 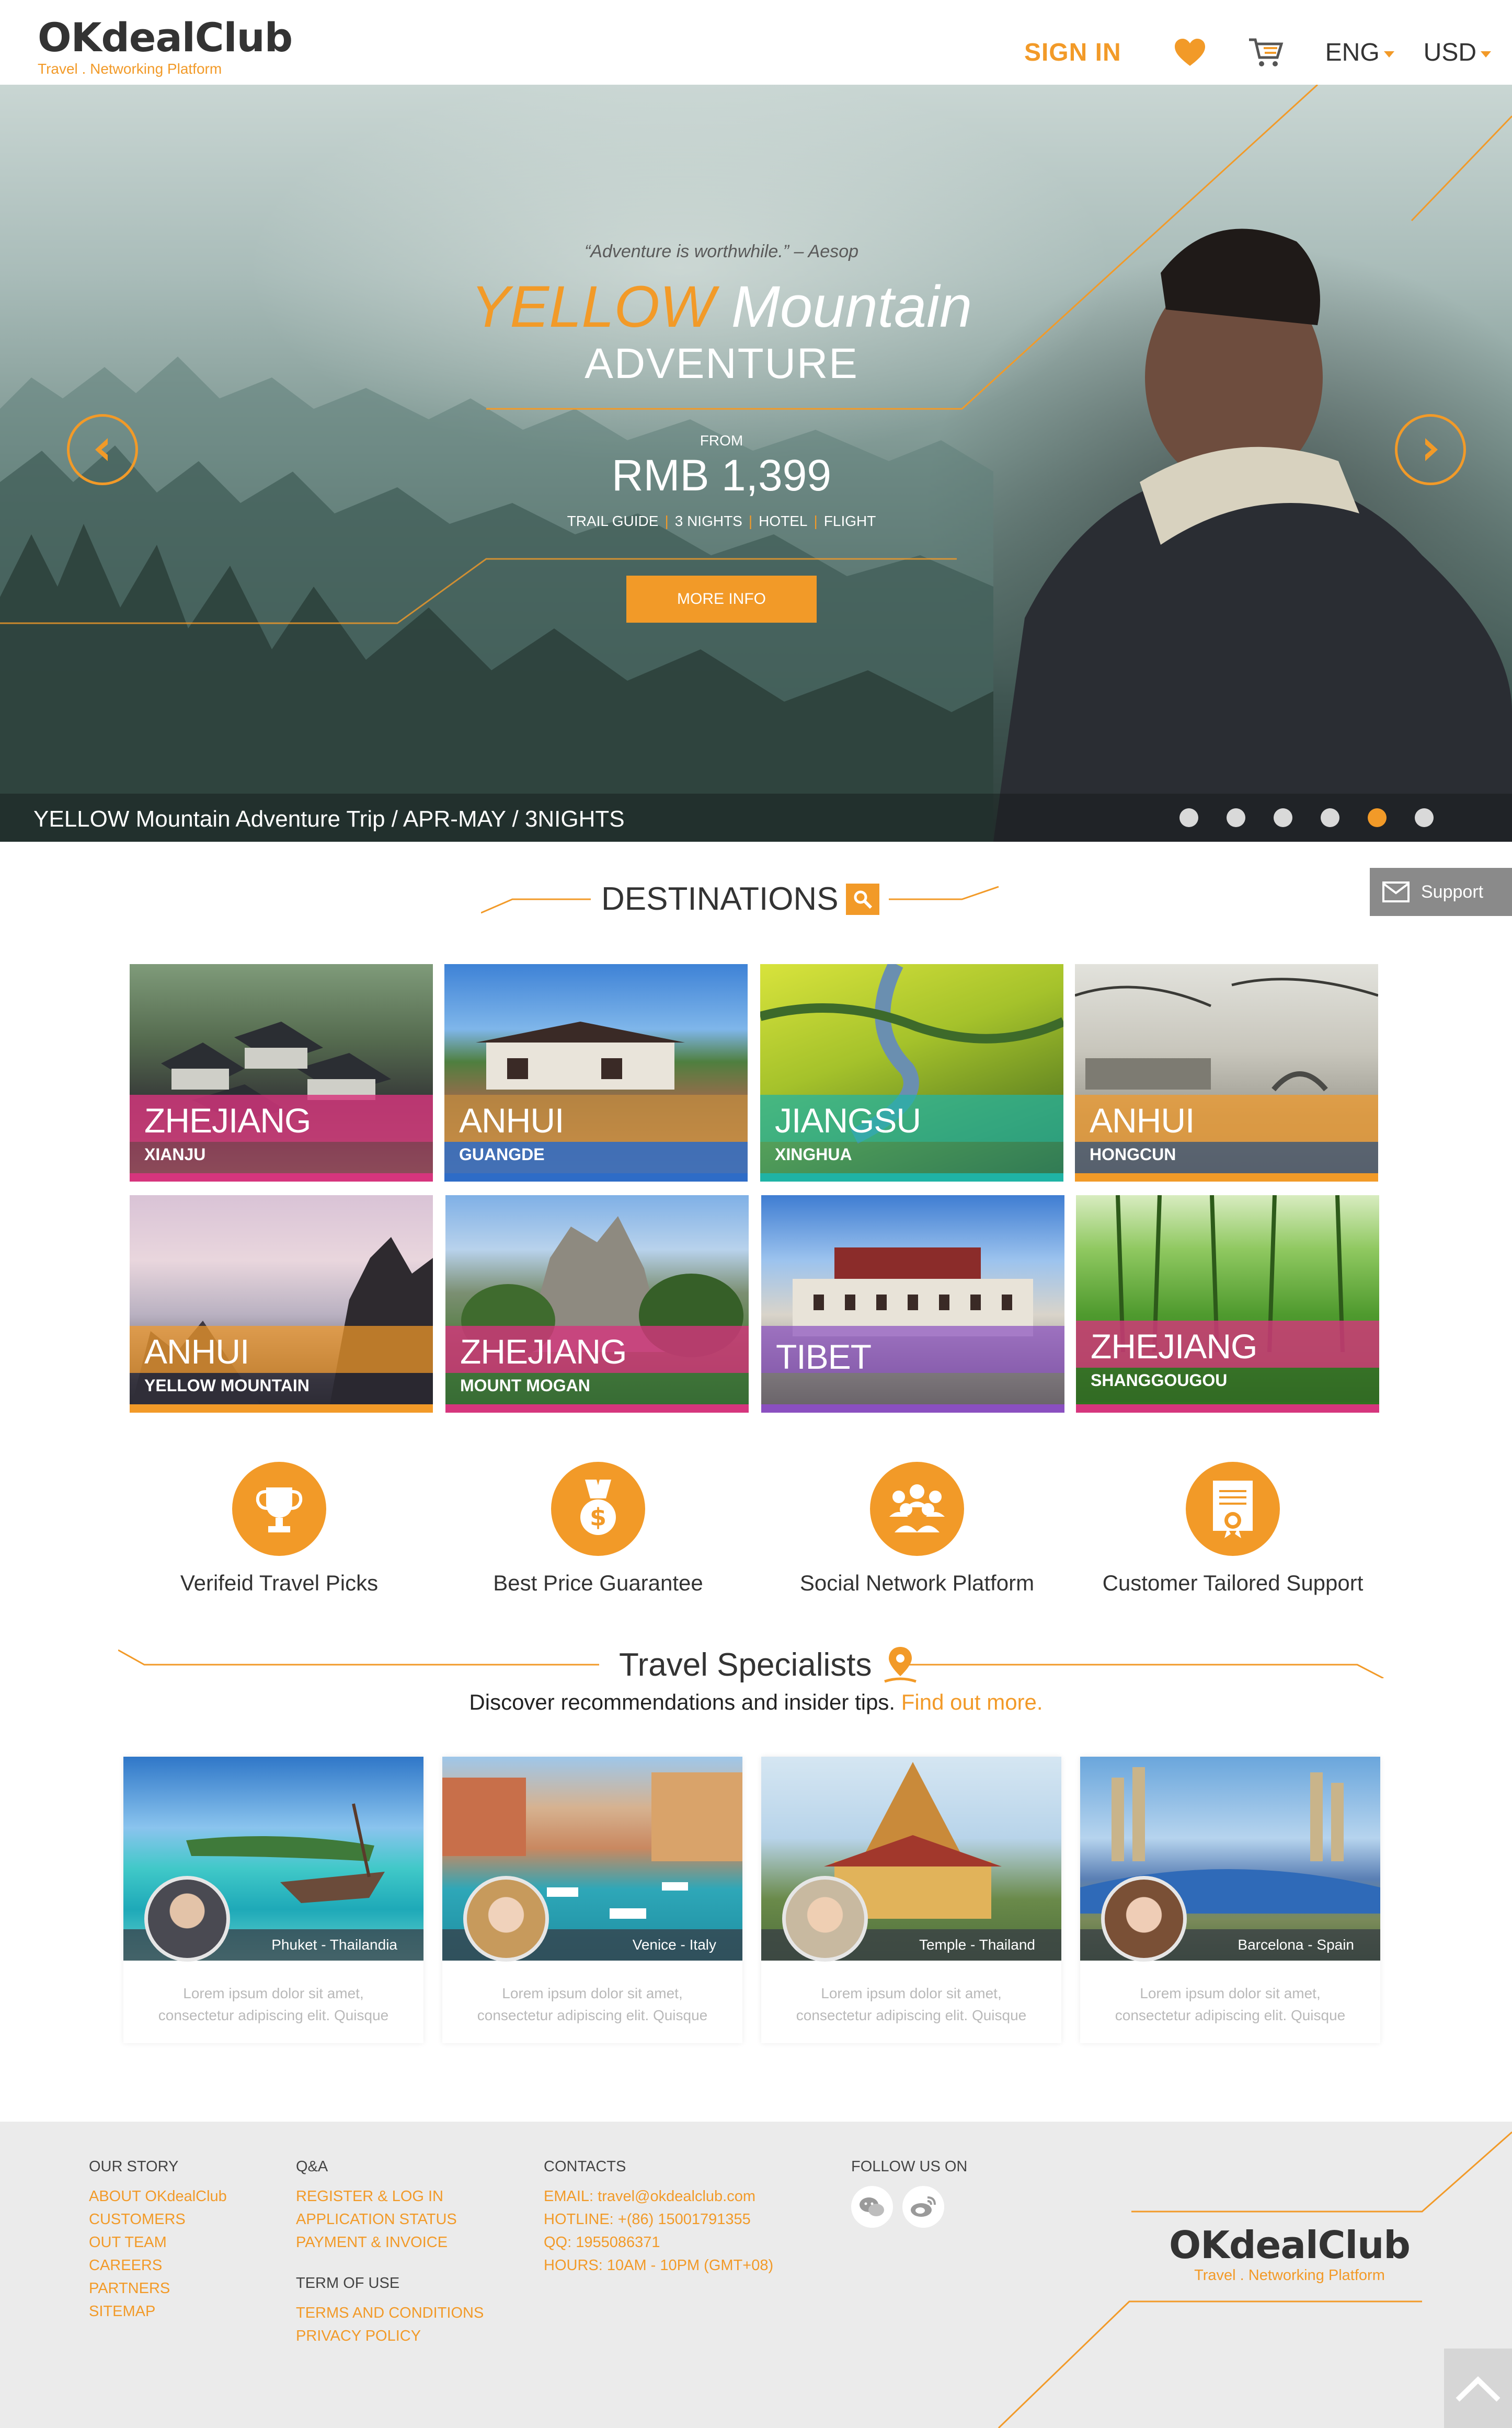 What do you see at coordinates (598, 1507) in the screenshot?
I see `medal-icon: $` at bounding box center [598, 1507].